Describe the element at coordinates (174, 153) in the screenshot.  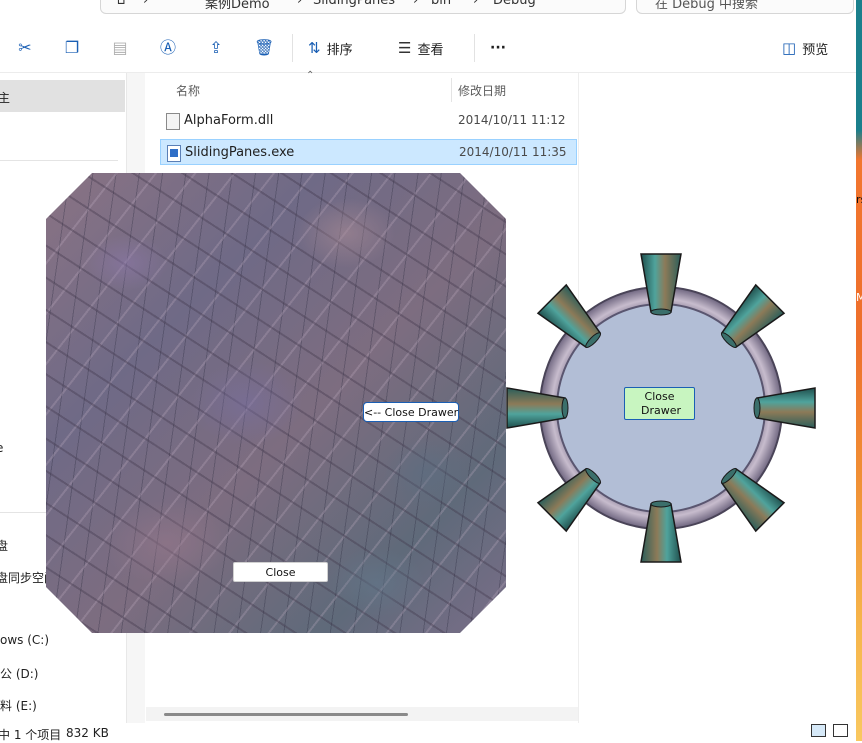
I see `exe-file-icon` at that location.